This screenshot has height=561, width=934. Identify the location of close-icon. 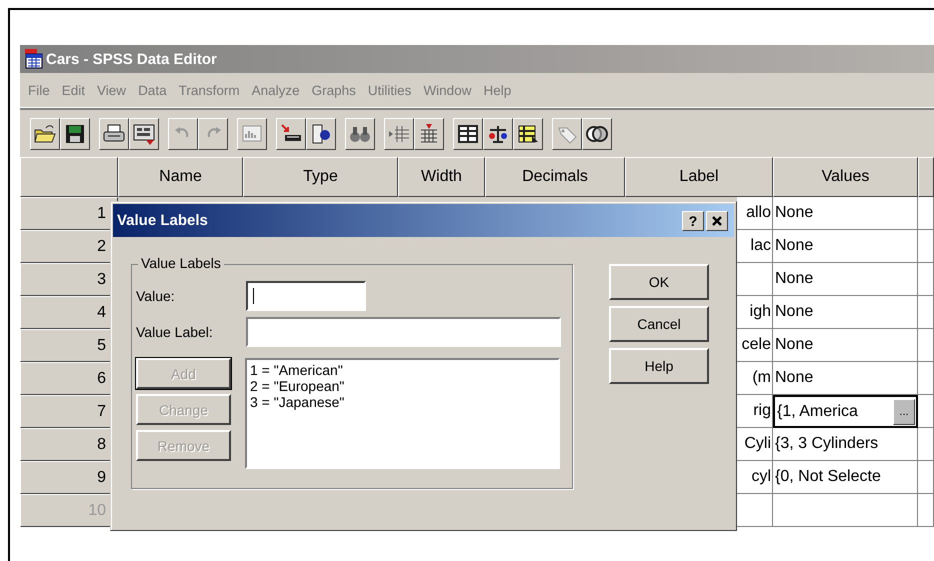
(717, 220).